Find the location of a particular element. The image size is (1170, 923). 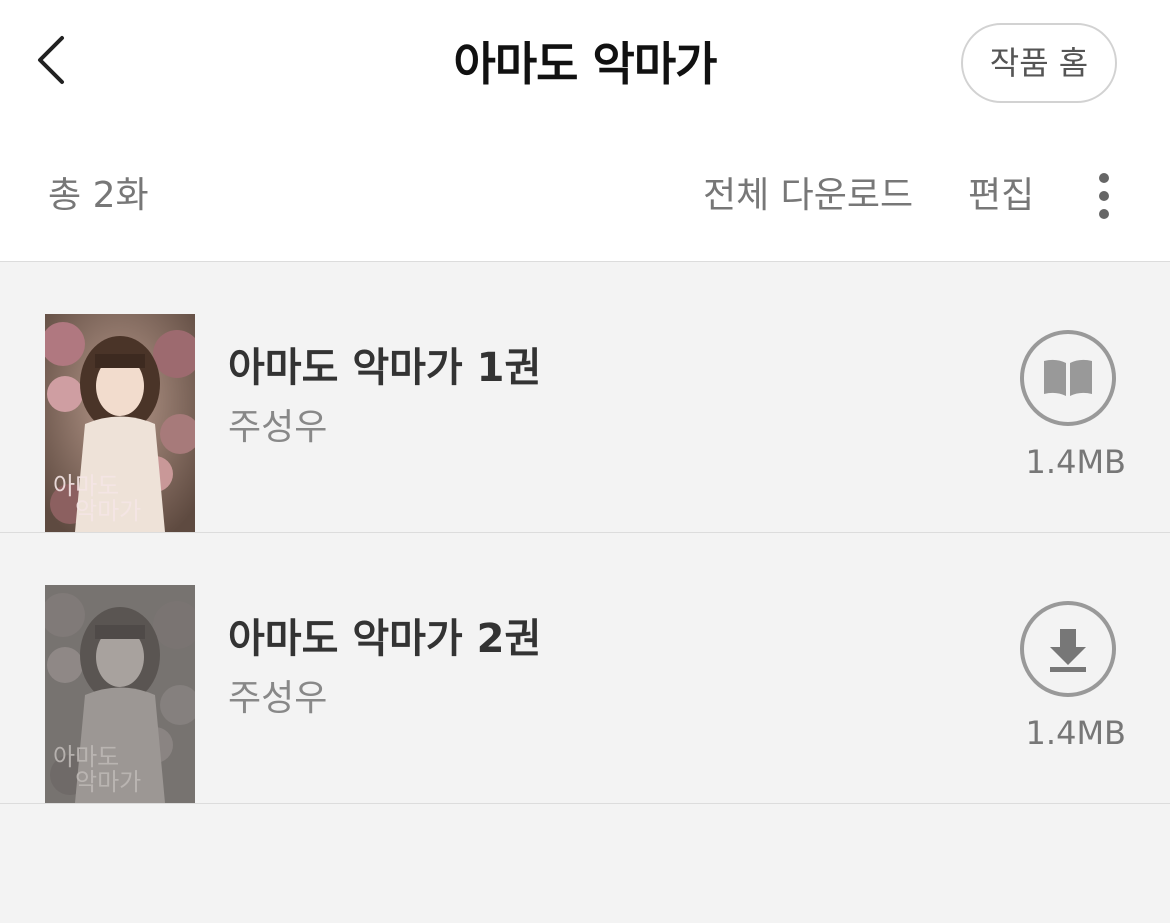

download-all-button: 전체 다운로드 is located at coordinates (808, 196).